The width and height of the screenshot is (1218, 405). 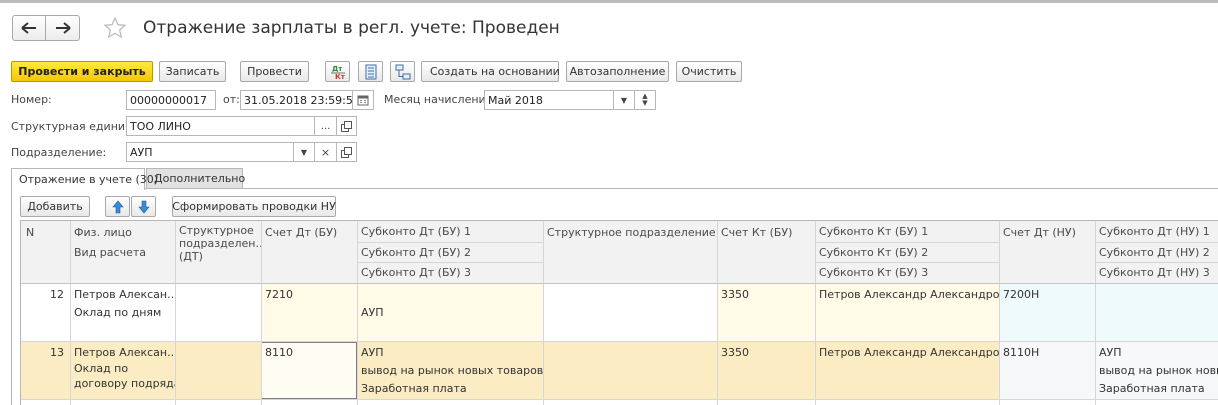 What do you see at coordinates (231, 99) in the screenshot?
I see `date-from-label: от:` at bounding box center [231, 99].